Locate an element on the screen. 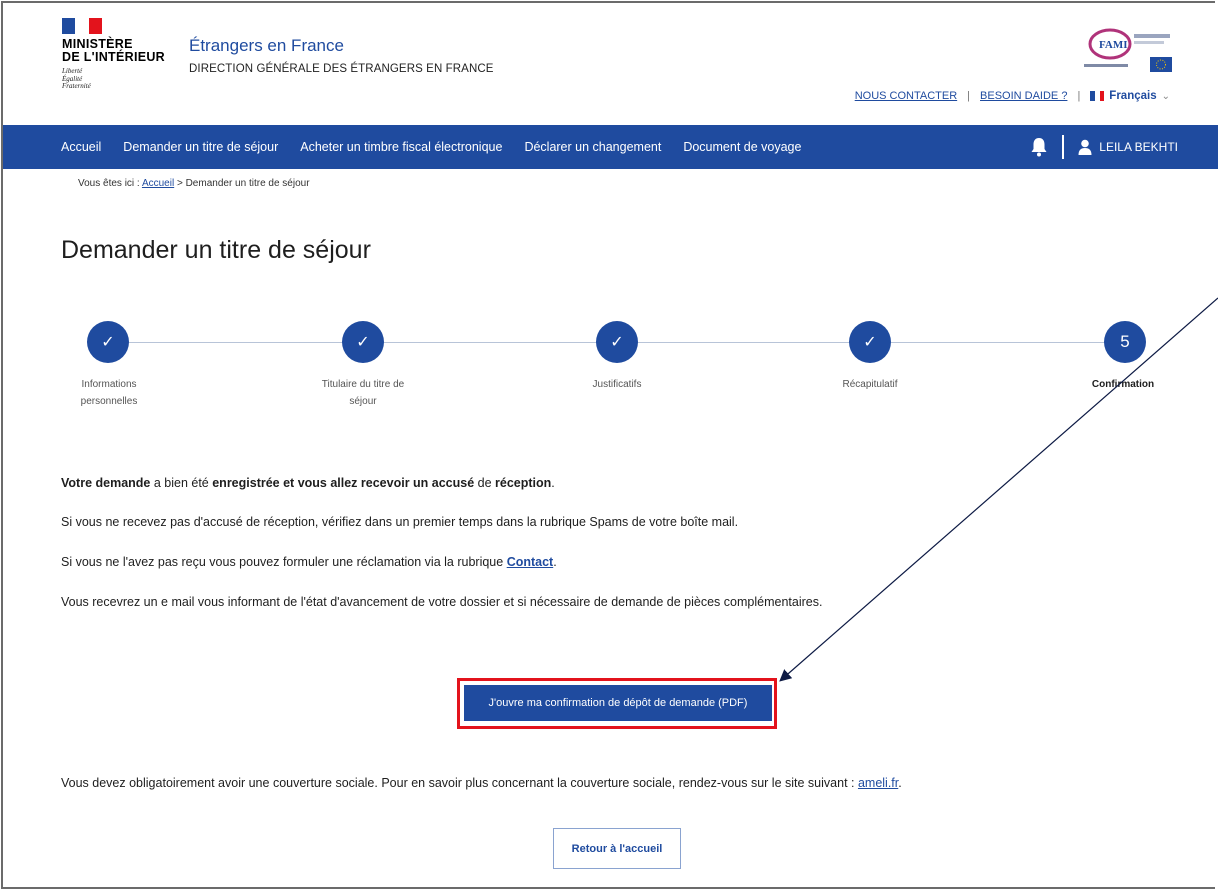 The width and height of the screenshot is (1218, 891). step-1-label-line2: personnelles is located at coordinates (109, 401).